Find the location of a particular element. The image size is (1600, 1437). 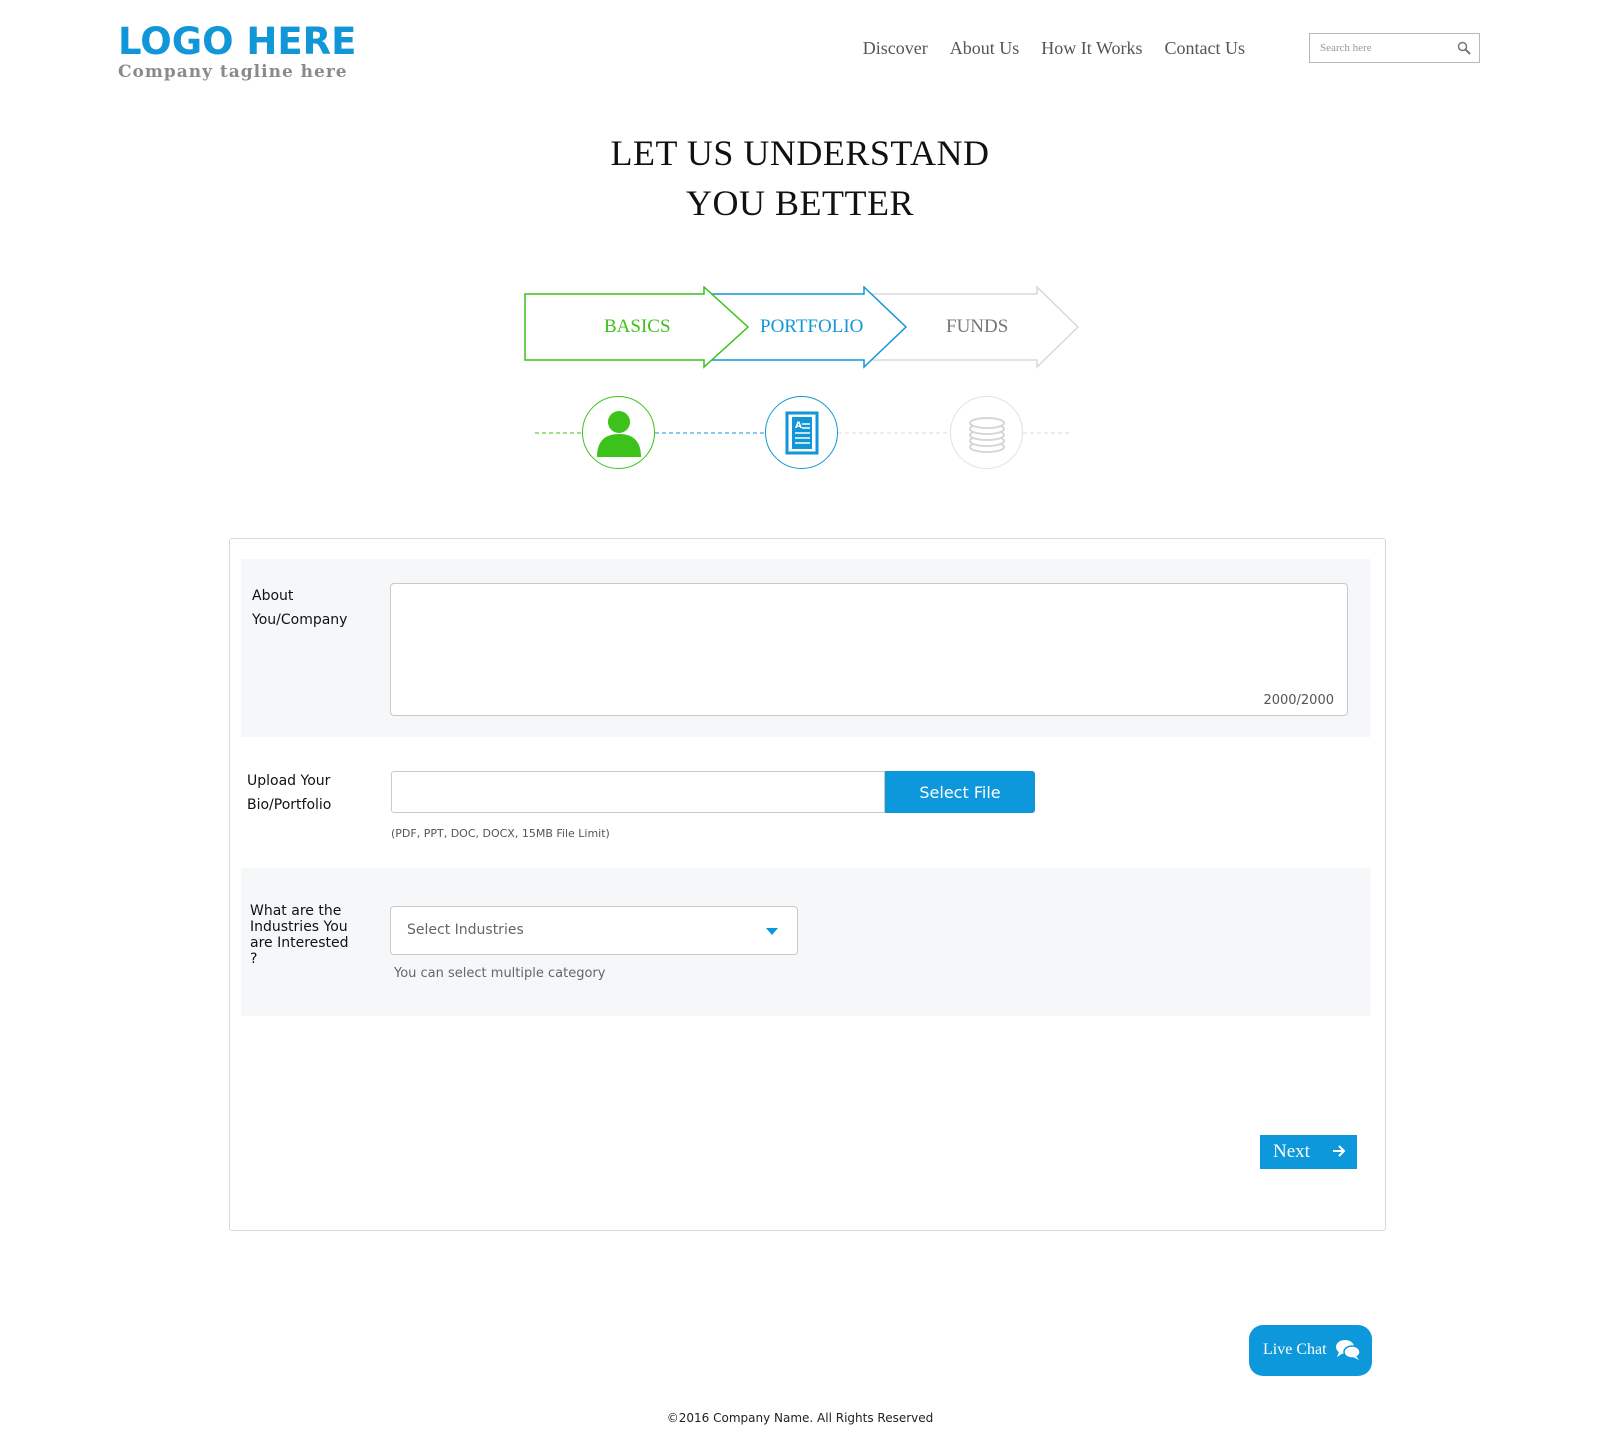

progress-steps: BASICS PORTFOLIO FUNDS is located at coordinates (804, 331).